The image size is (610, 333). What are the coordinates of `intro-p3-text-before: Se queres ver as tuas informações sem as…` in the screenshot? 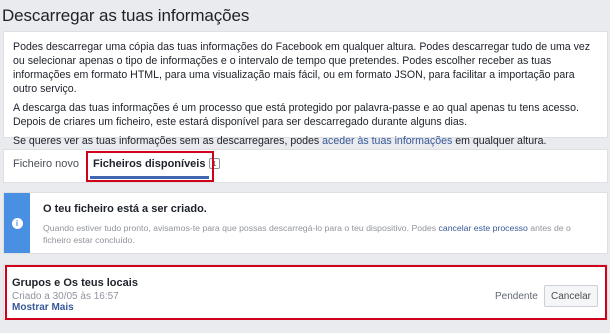 It's located at (168, 141).